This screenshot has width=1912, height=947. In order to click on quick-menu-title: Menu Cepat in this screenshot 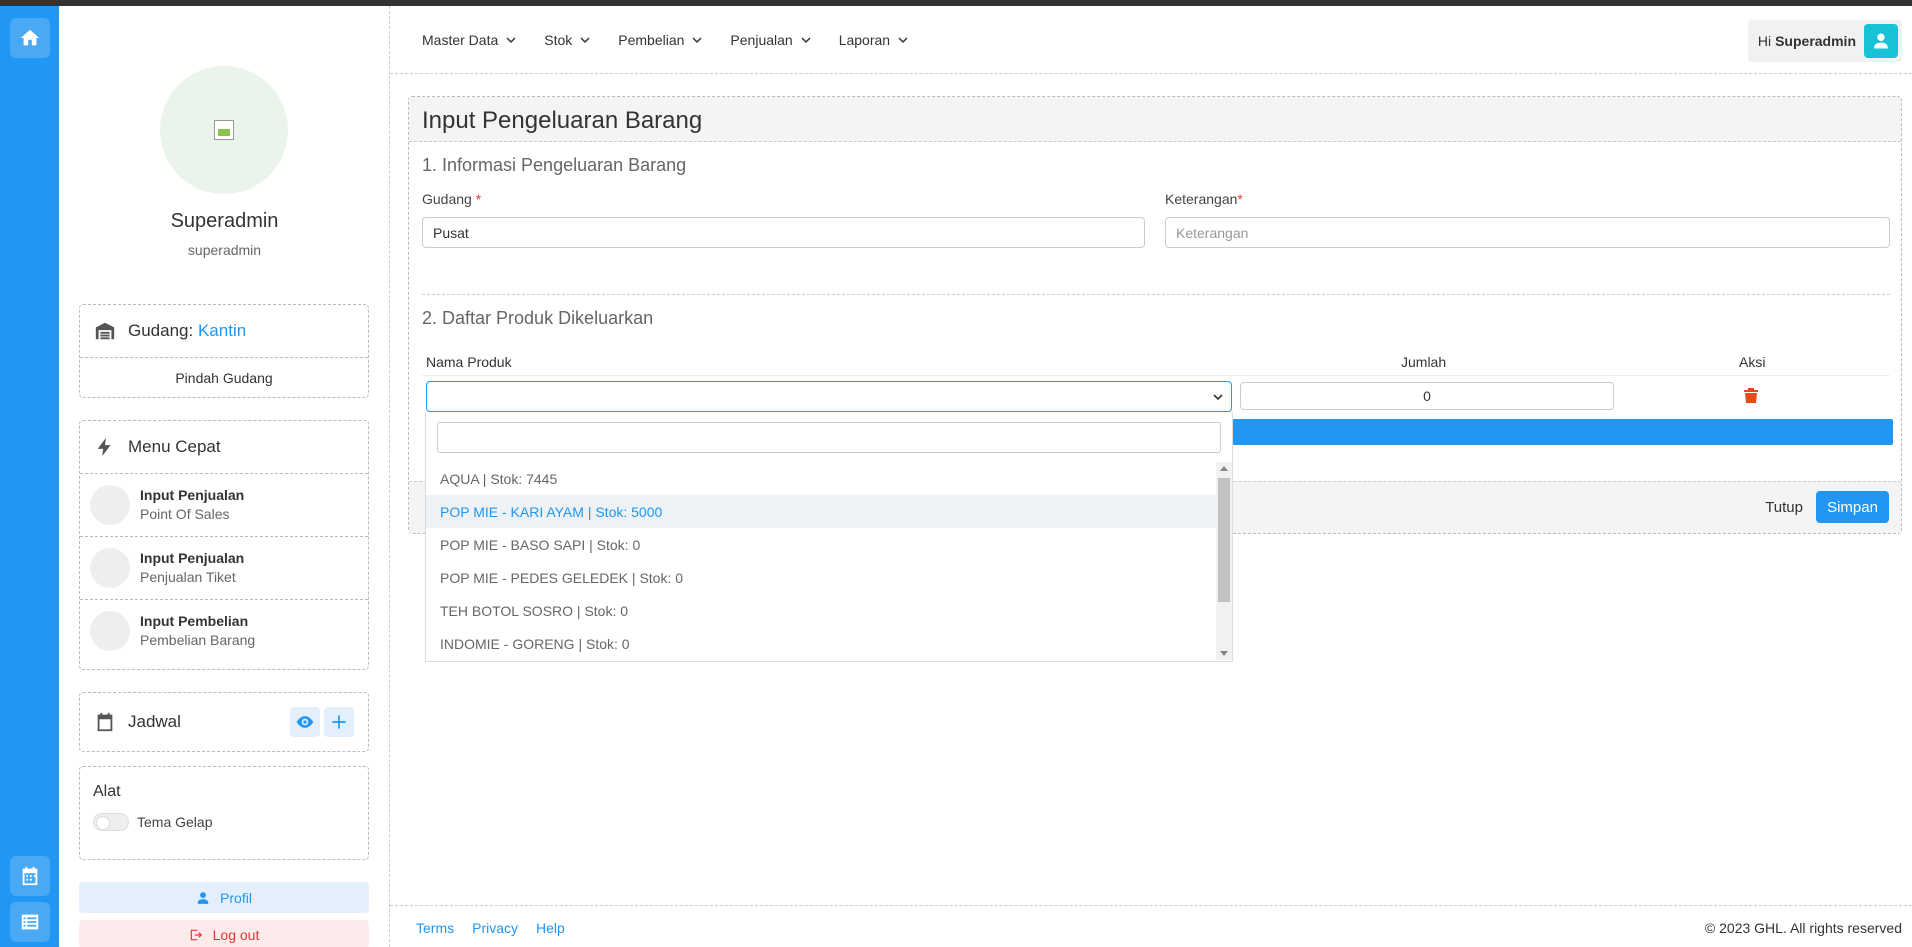, I will do `click(174, 446)`.